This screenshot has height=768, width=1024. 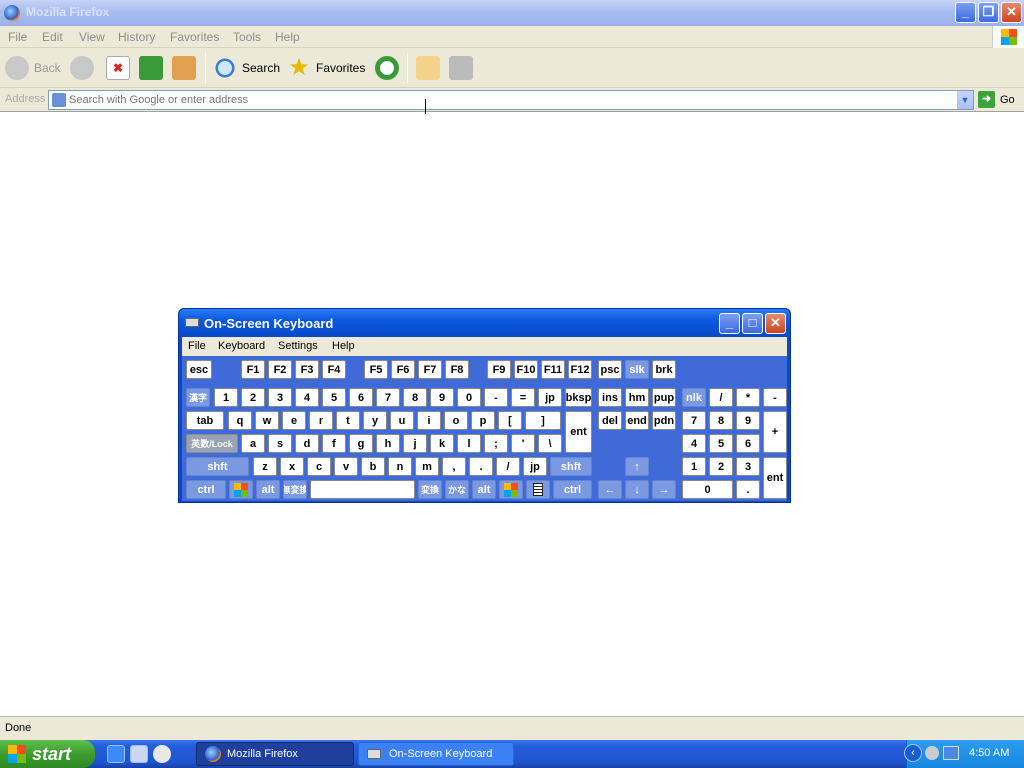 What do you see at coordinates (427, 466) in the screenshot?
I see `key-m: m` at bounding box center [427, 466].